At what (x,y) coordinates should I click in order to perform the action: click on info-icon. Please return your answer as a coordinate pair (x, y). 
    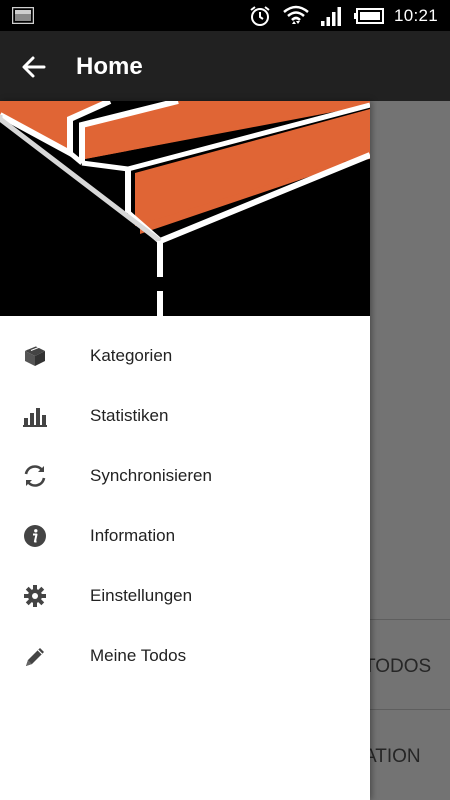
    Looking at the image, I should click on (35, 536).